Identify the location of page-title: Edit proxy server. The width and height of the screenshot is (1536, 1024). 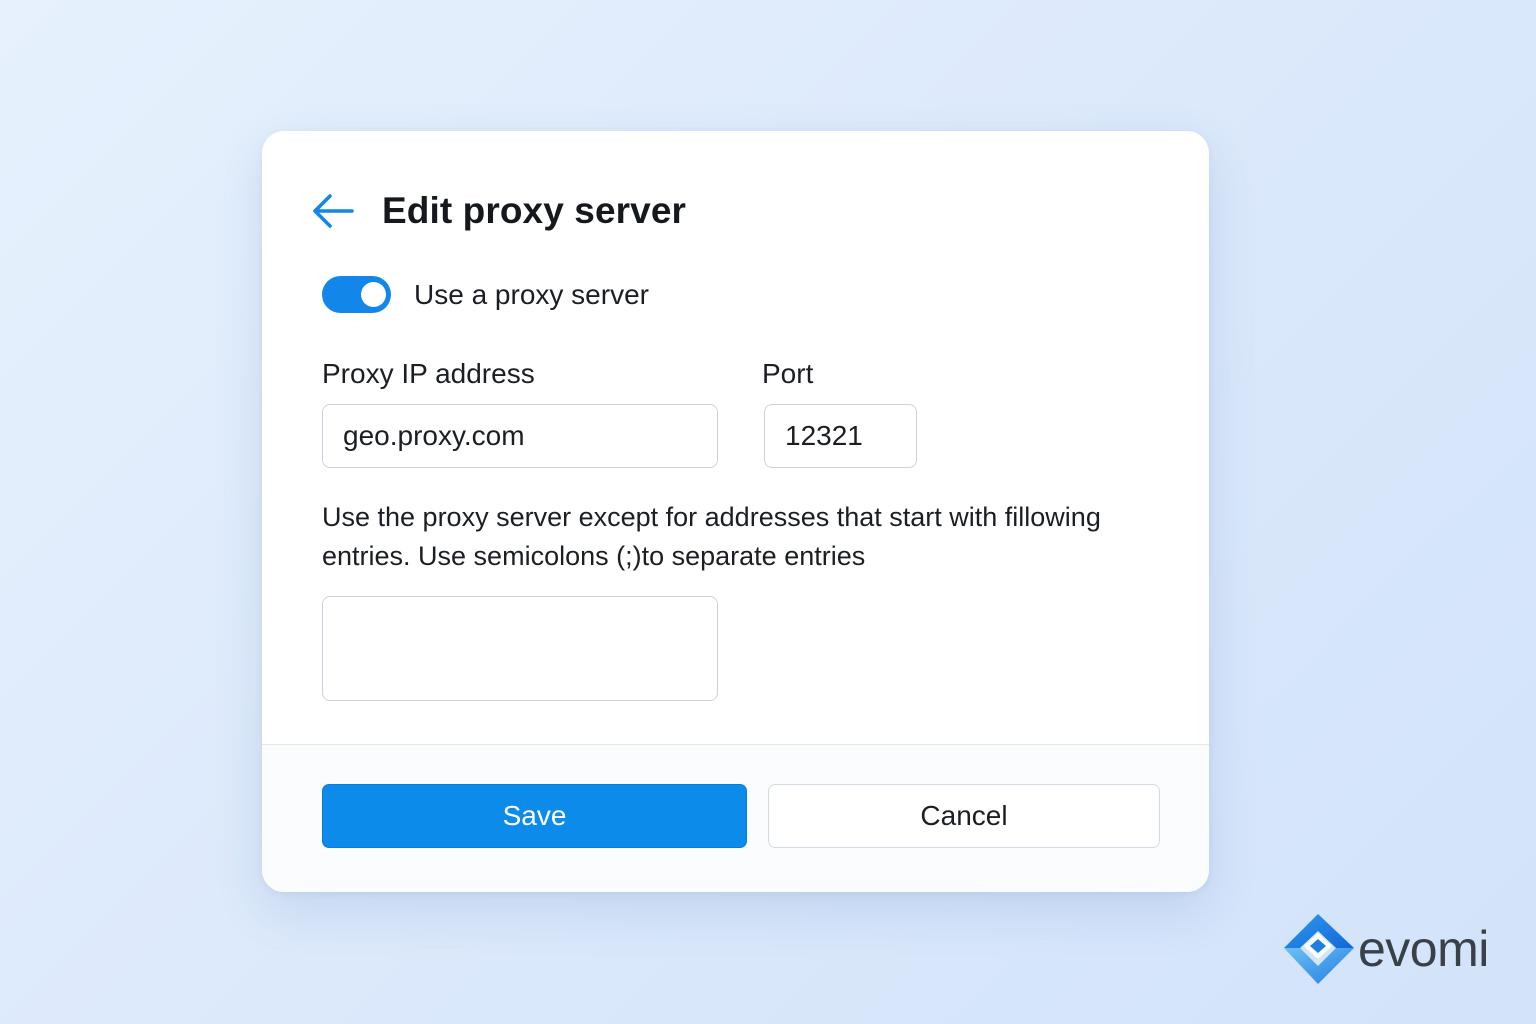
(534, 210).